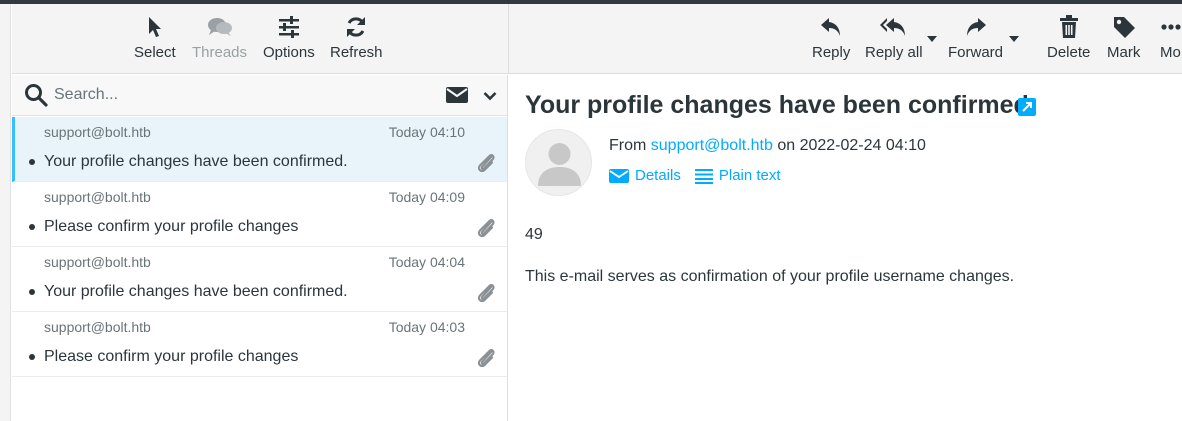  What do you see at coordinates (1171, 27) in the screenshot?
I see `more-icon` at bounding box center [1171, 27].